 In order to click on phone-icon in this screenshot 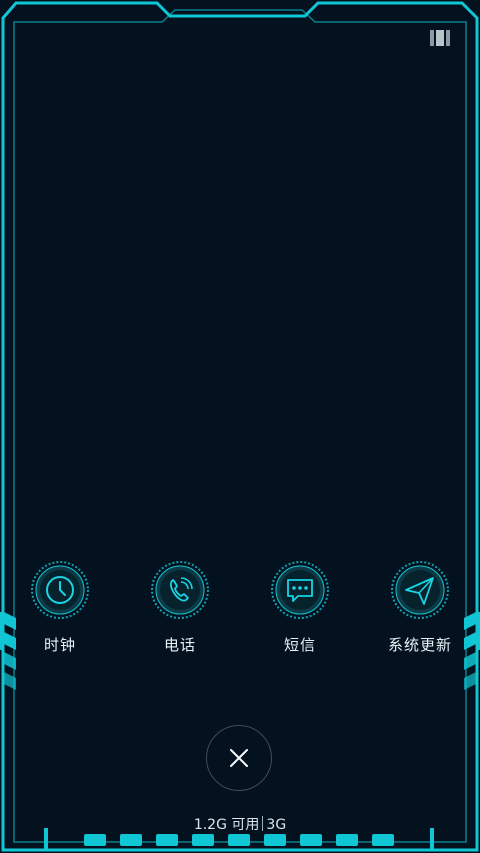, I will do `click(180, 590)`.